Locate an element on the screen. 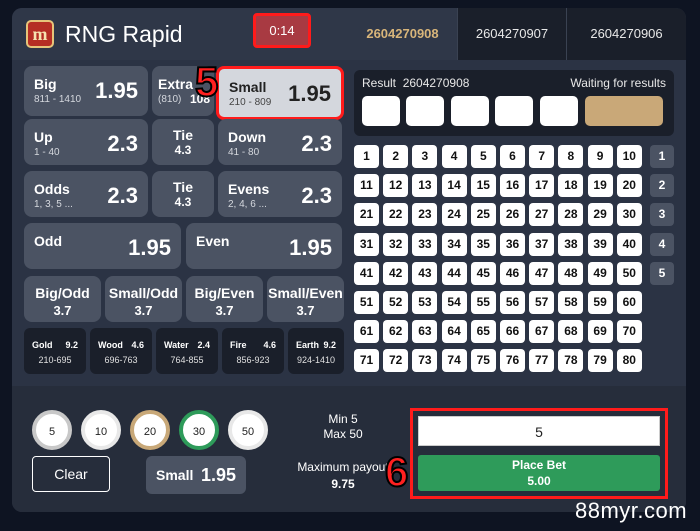 The image size is (700, 531). number-cell: 31 is located at coordinates (366, 244).